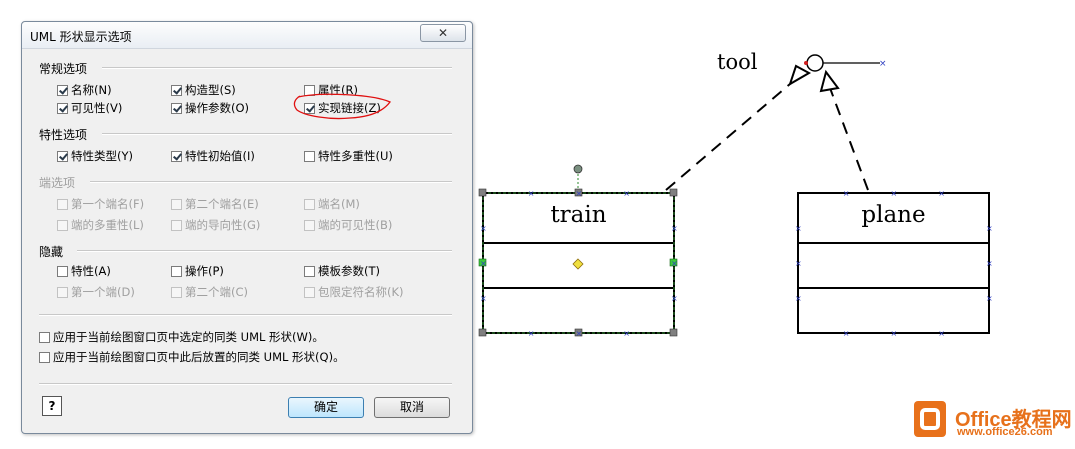  What do you see at coordinates (1005, 432) in the screenshot?
I see `watermark-url: www.office26.com` at bounding box center [1005, 432].